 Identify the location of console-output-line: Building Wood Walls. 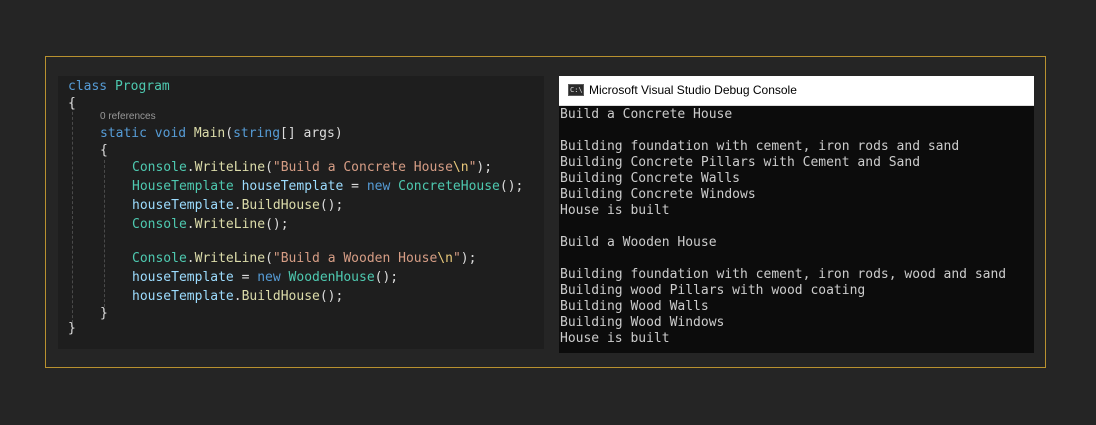
(634, 306).